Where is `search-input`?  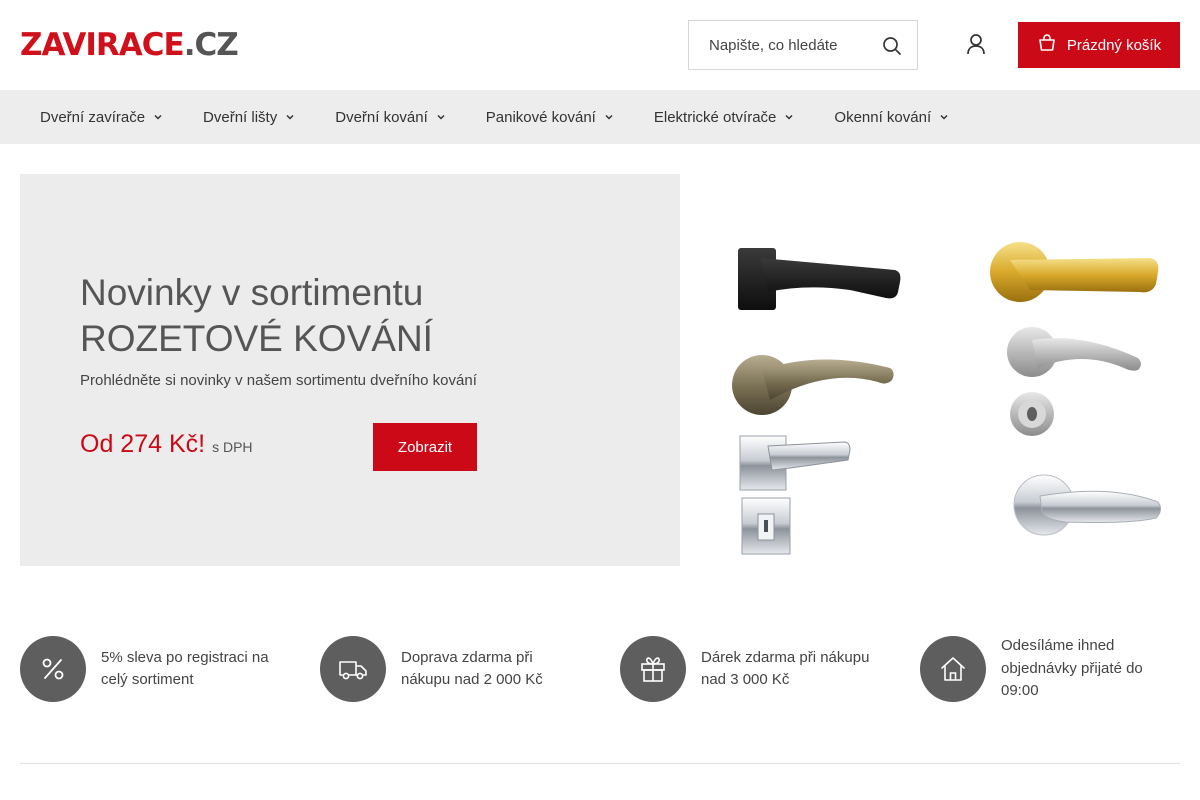
search-input is located at coordinates (779, 45).